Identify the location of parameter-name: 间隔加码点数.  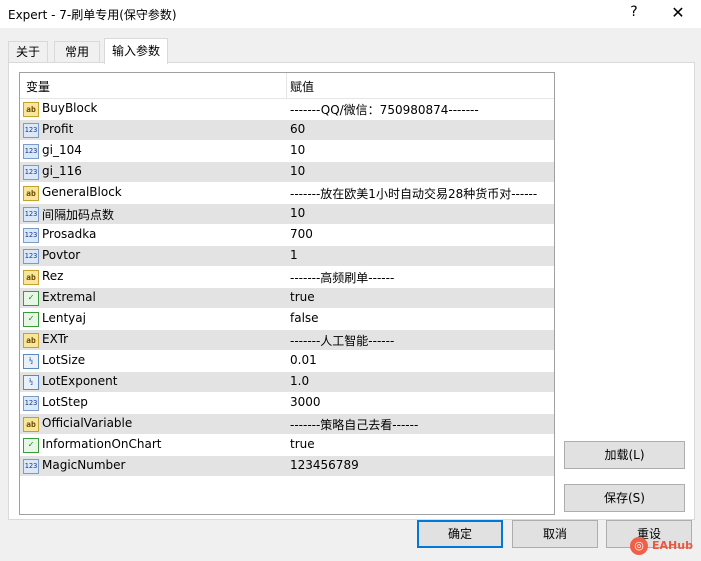
(78, 215).